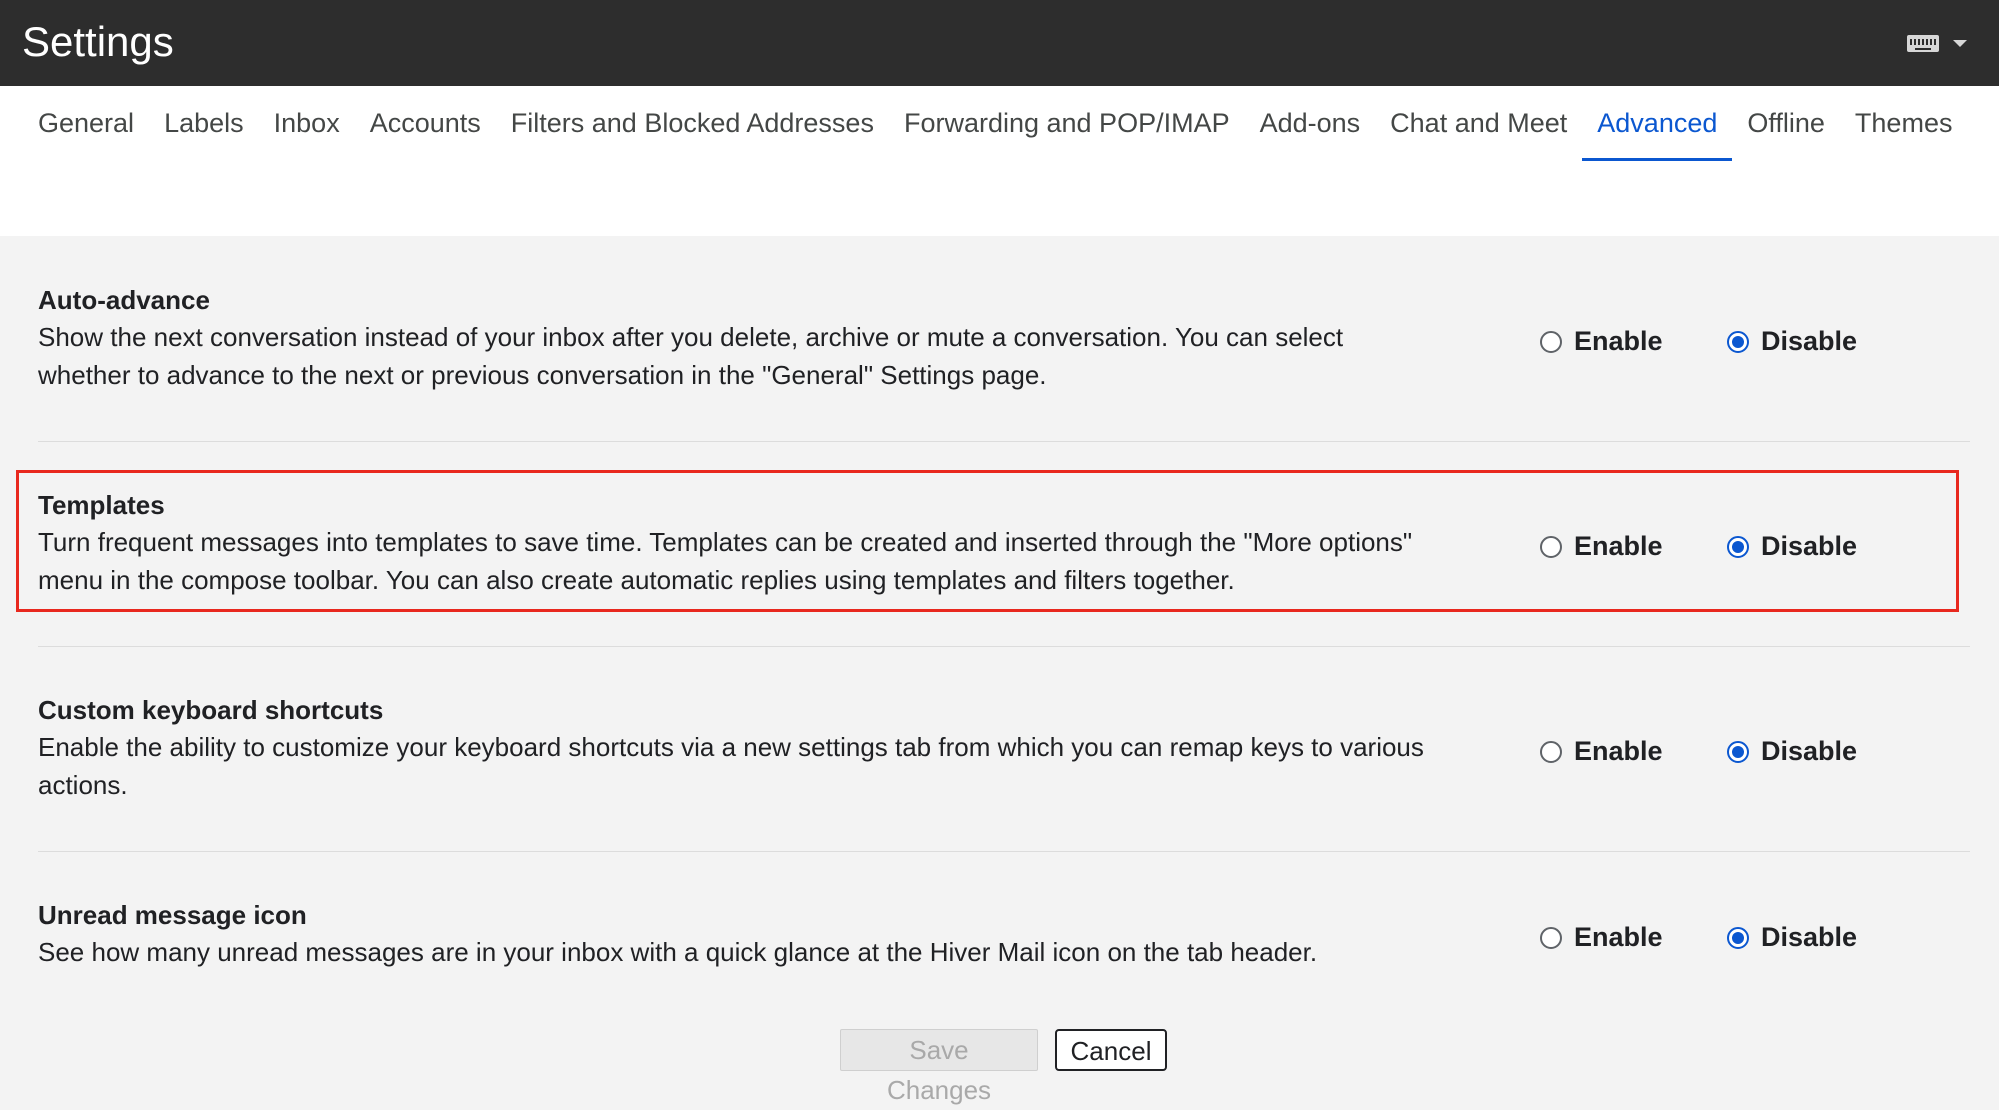 The image size is (1999, 1110). Describe the element at coordinates (1786, 123) in the screenshot. I see `tab-offline: Offline` at that location.